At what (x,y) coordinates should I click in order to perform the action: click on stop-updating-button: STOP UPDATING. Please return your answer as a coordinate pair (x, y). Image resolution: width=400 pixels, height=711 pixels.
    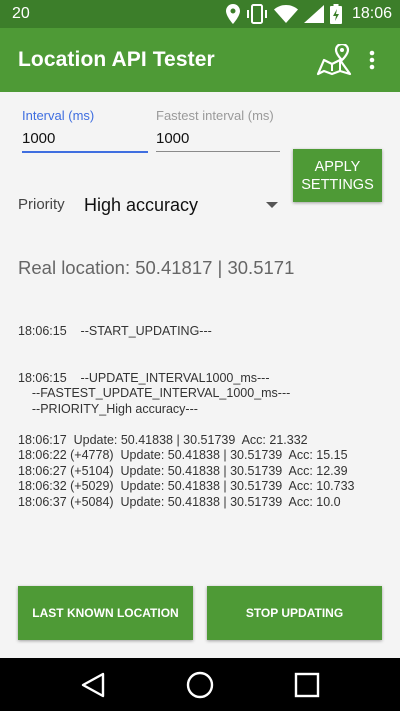
    Looking at the image, I should click on (294, 613).